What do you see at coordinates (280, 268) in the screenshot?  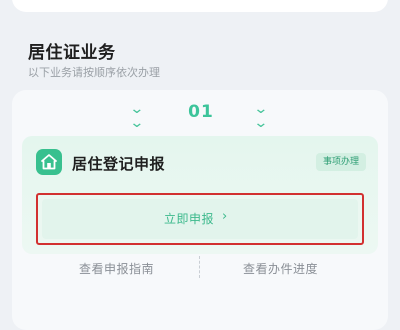 I see `view-progress-link: 查看办件进度` at bounding box center [280, 268].